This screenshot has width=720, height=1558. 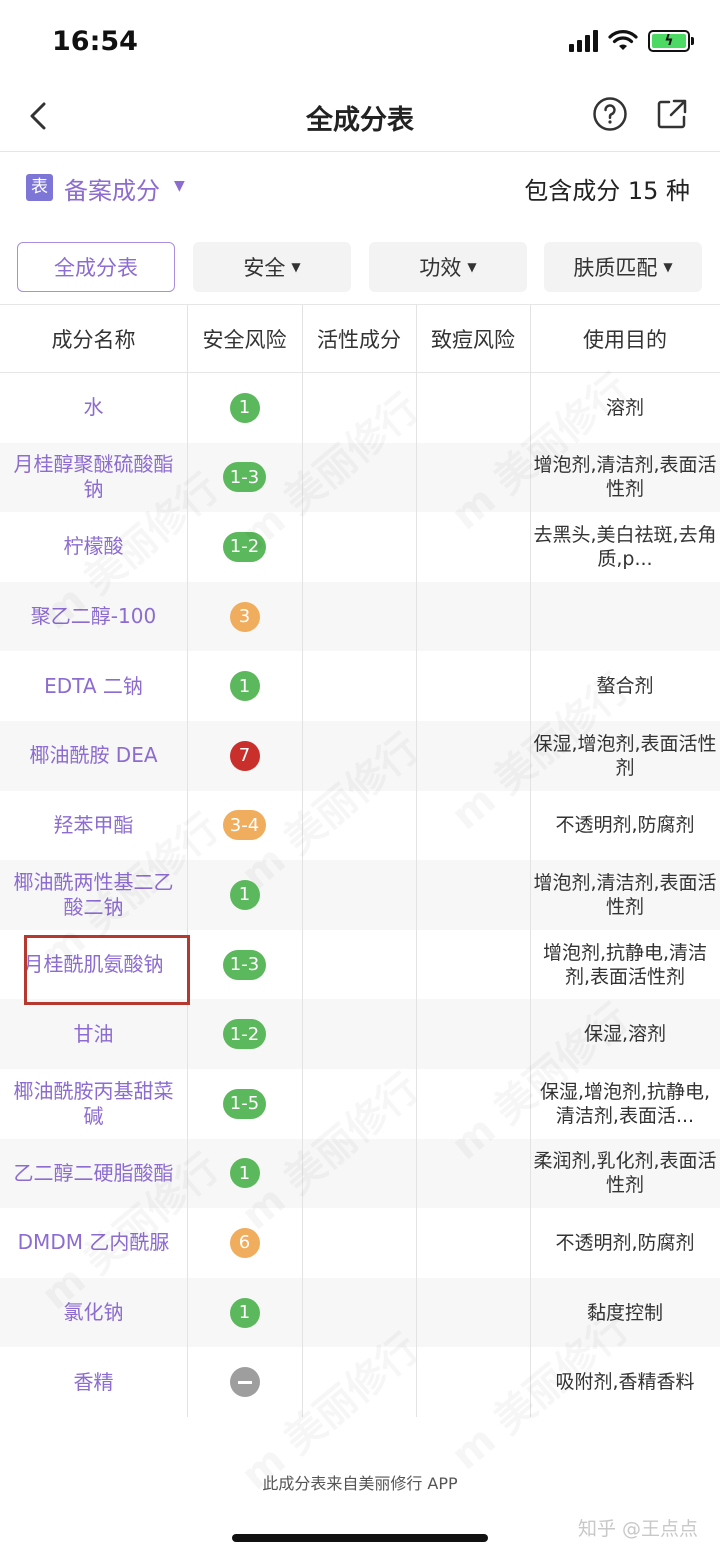 I want to click on source-note: 此成分表来自美丽修行 APP, so click(x=360, y=1483).